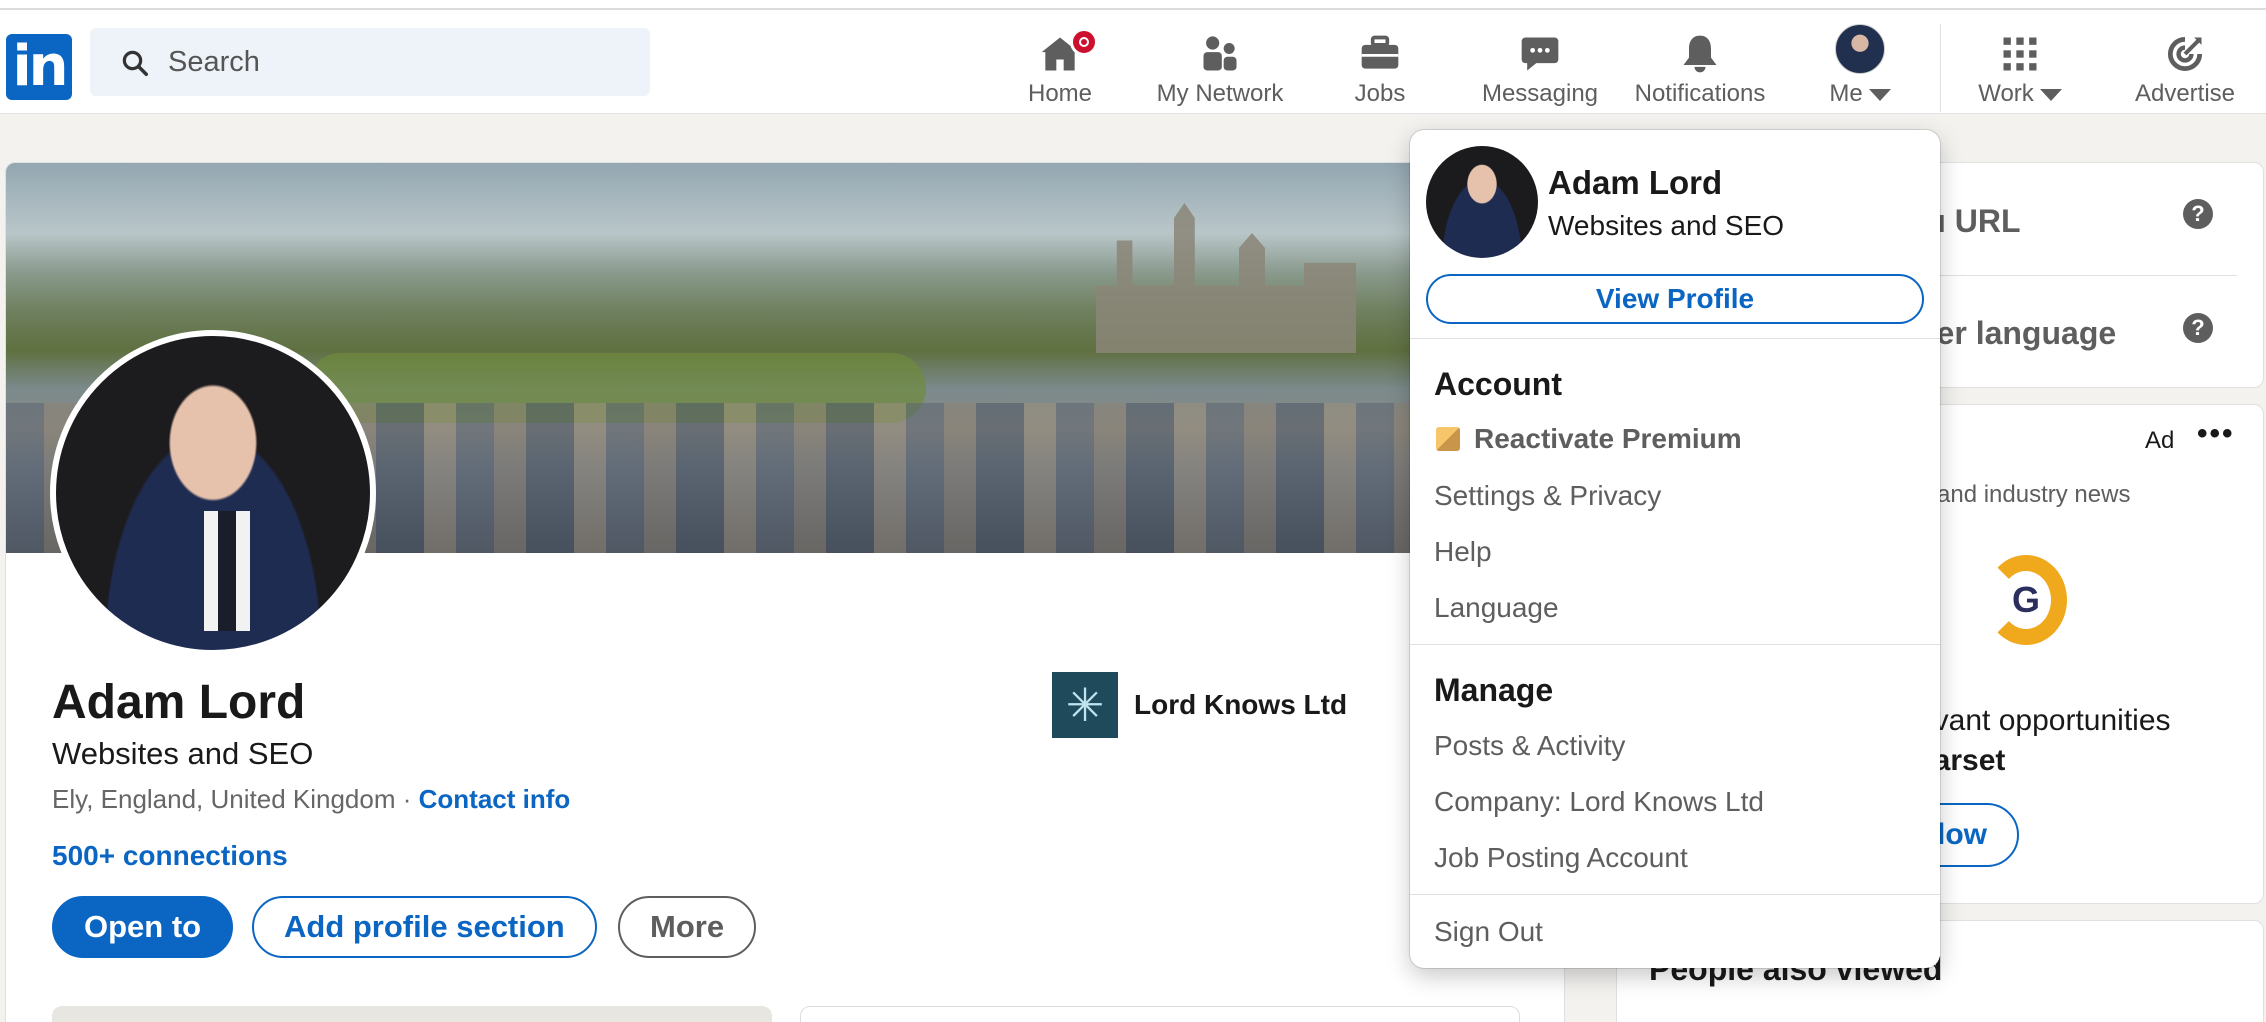 The image size is (2266, 1022). What do you see at coordinates (2034, 494) in the screenshot?
I see `ad-news-text: and industry news` at bounding box center [2034, 494].